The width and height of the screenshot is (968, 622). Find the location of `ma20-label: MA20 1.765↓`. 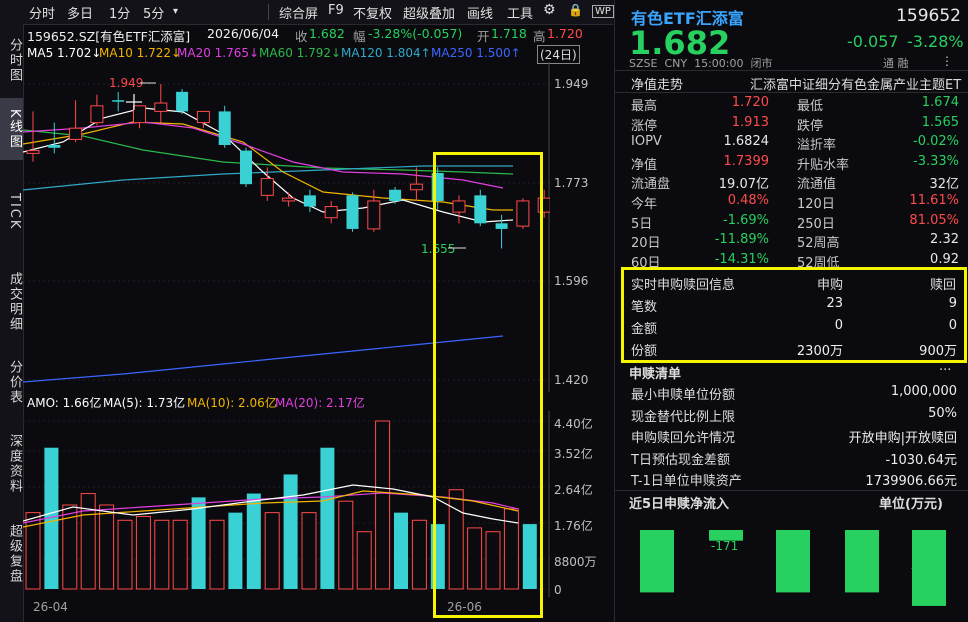

ma20-label: MA20 1.765↓ is located at coordinates (218, 53).